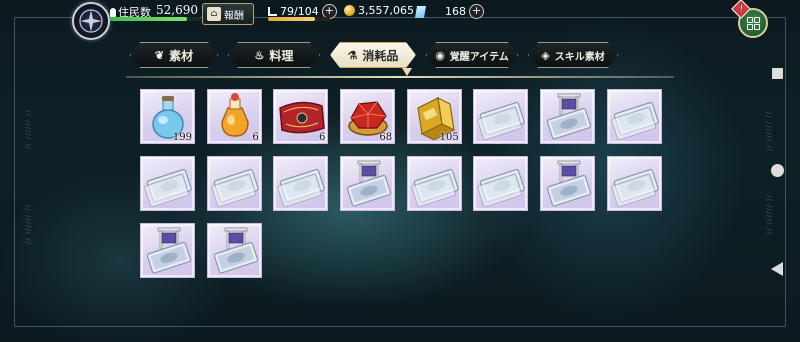 The height and width of the screenshot is (342, 800). I want to click on item-slot: 68, so click(368, 116).